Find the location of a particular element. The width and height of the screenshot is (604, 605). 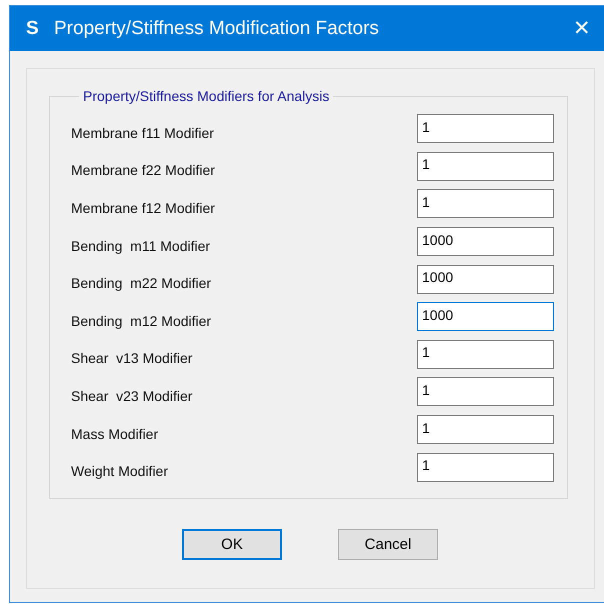

field-label: Shear v23 Modifier is located at coordinates (131, 396).